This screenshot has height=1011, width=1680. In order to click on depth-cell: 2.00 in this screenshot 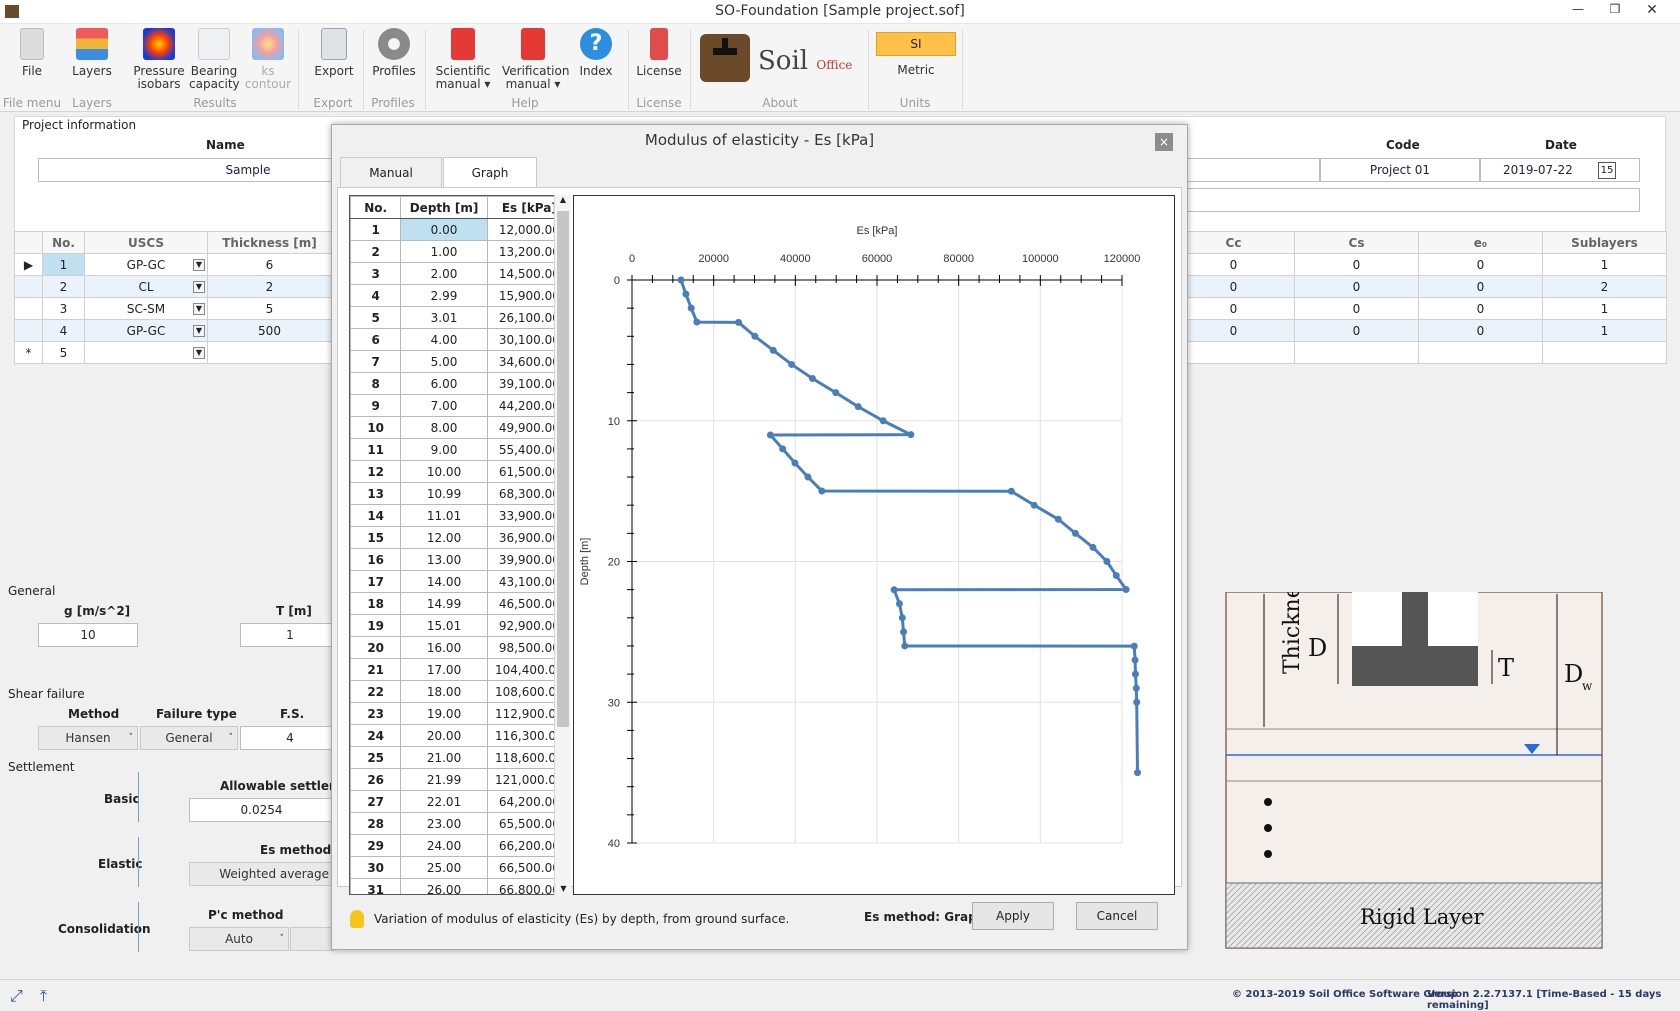, I will do `click(444, 273)`.